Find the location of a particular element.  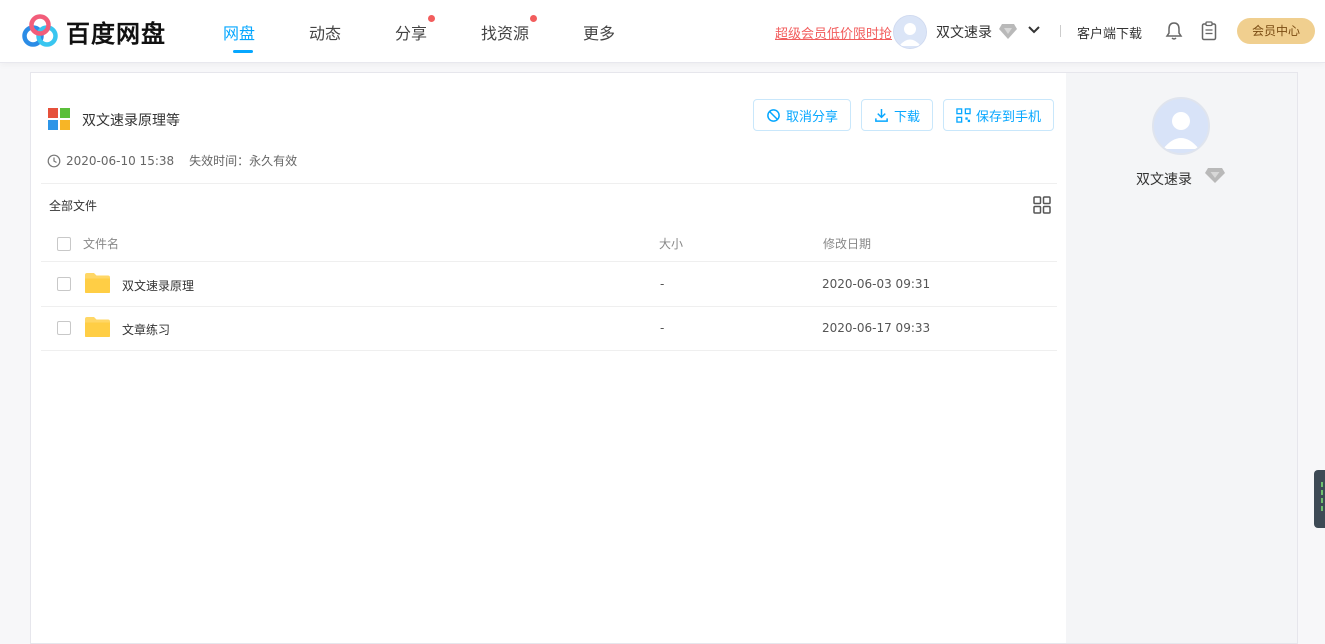

nav-netdisk-label: 网盘 is located at coordinates (239, 33).